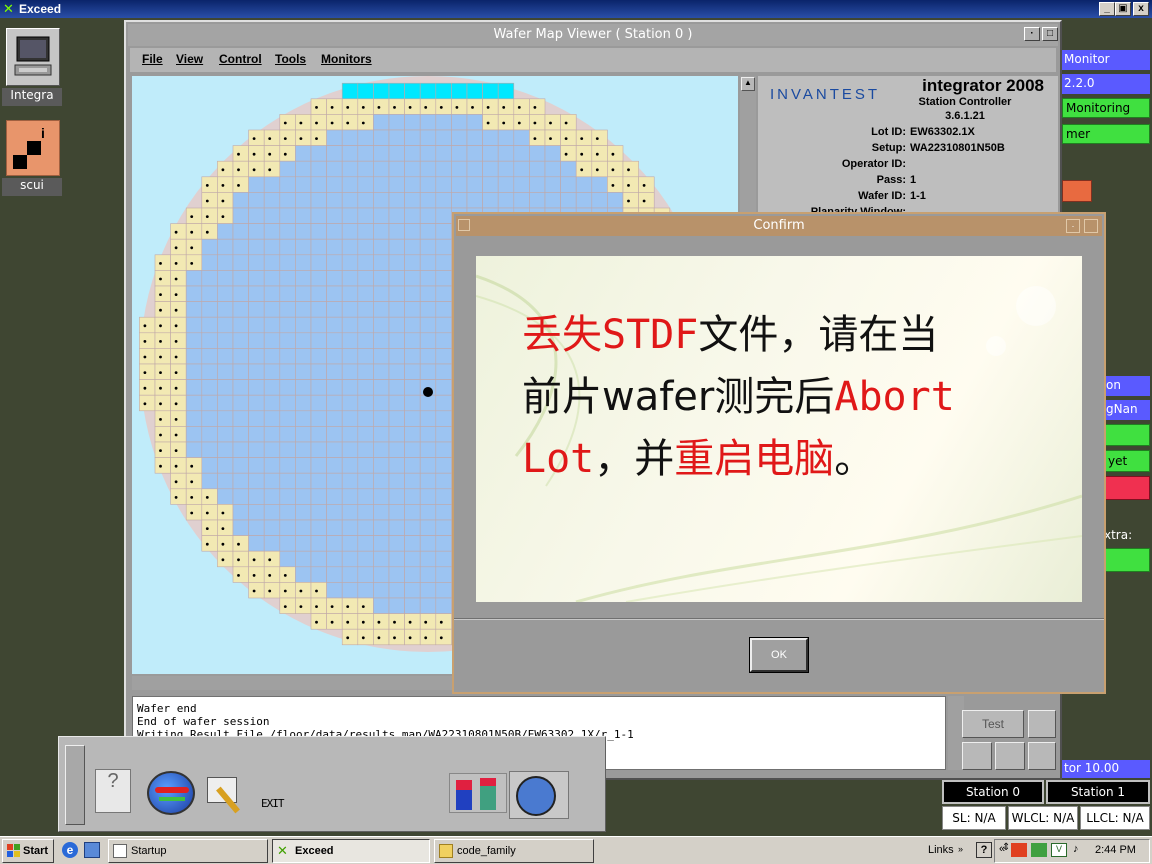 Image resolution: width=1152 pixels, height=864 pixels. What do you see at coordinates (1123, 9) in the screenshot?
I see `maximize-button: ▣` at bounding box center [1123, 9].